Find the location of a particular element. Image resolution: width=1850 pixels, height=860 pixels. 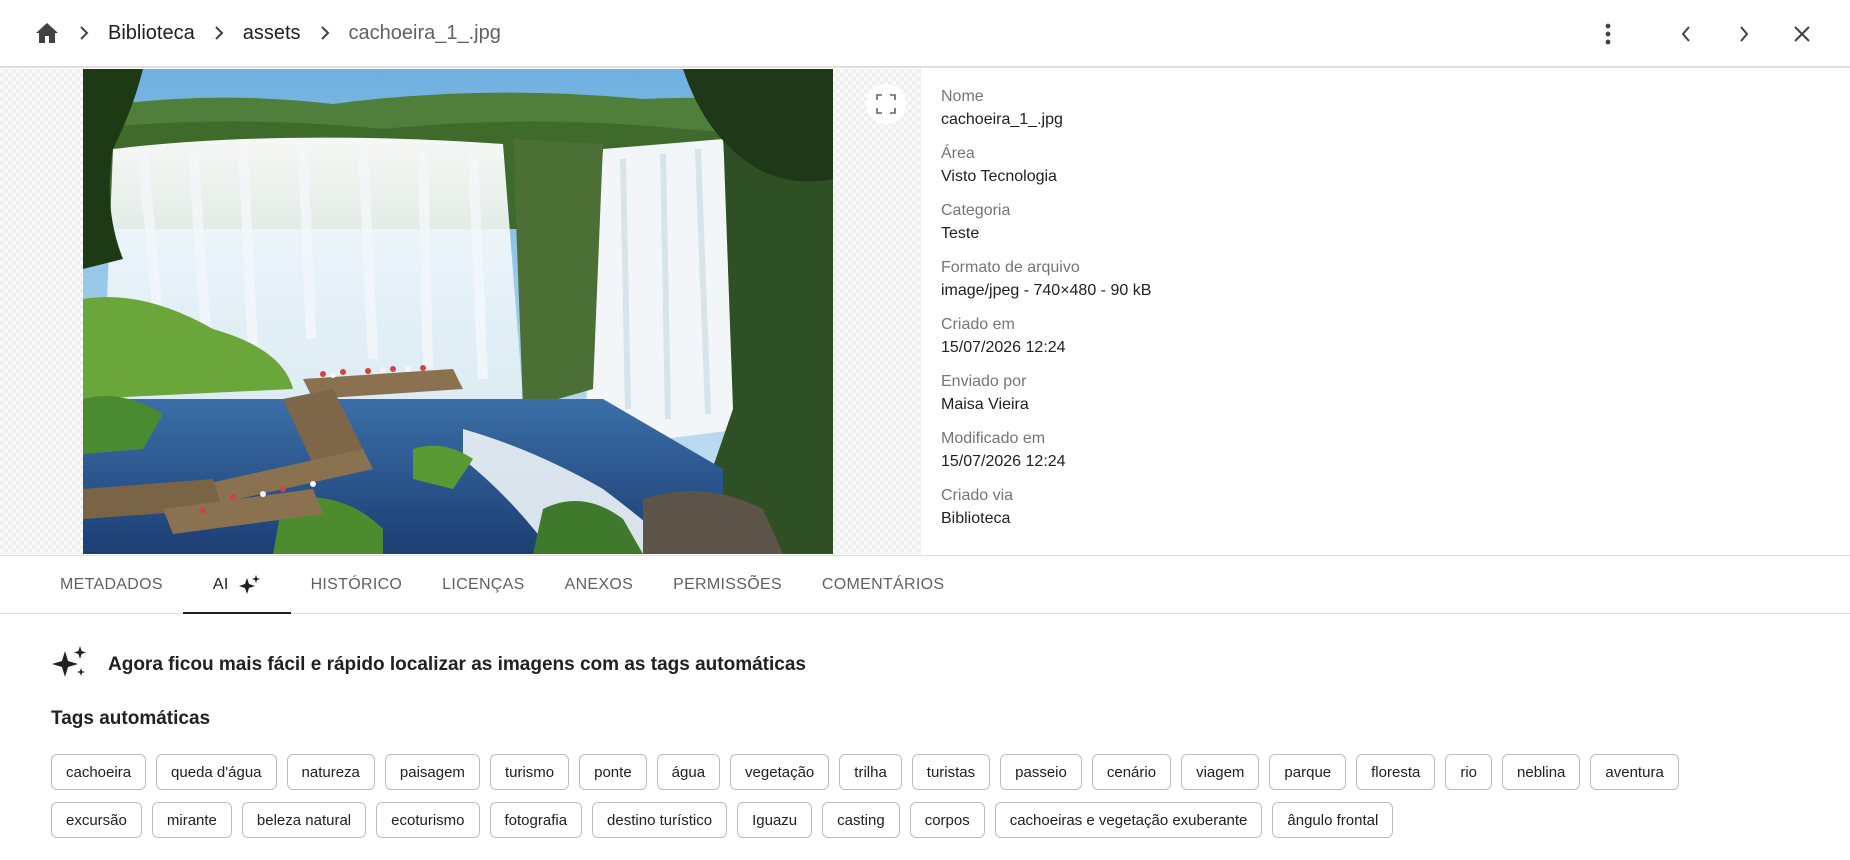

info-value: image/jpeg - 740×480 - 90 kB is located at coordinates (1046, 290).